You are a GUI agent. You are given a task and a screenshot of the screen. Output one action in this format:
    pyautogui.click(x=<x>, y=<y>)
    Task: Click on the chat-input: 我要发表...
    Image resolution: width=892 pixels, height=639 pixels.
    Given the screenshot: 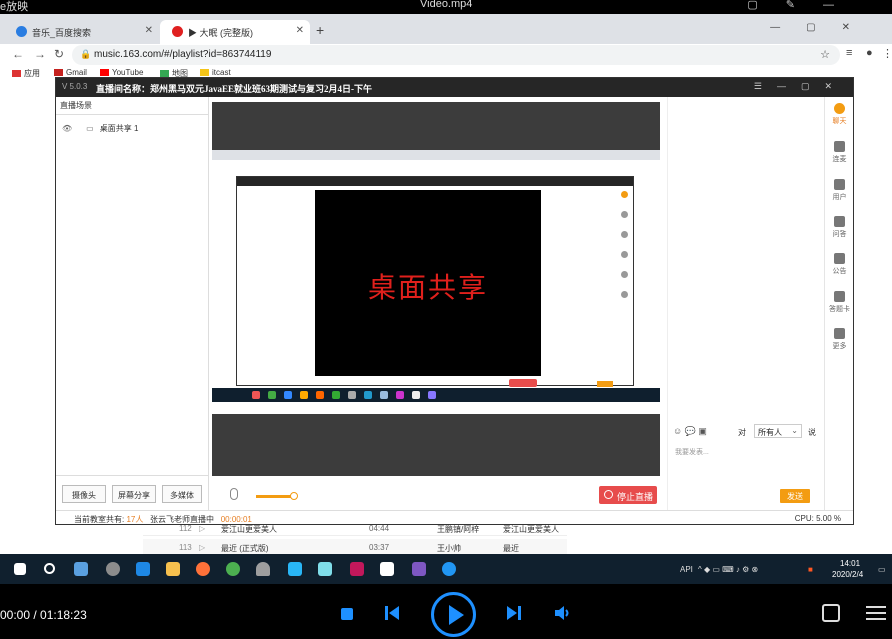 What is the action you would take?
    pyautogui.click(x=692, y=452)
    